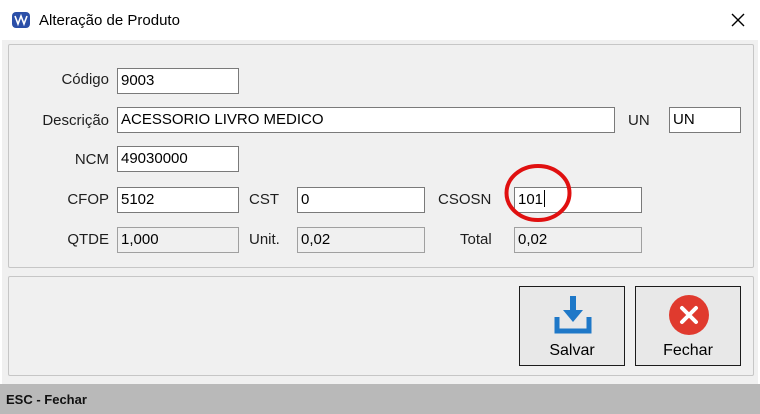 Image resolution: width=760 pixels, height=414 pixels. Describe the element at coordinates (75, 120) in the screenshot. I see `descricao-label: Descrição` at that location.